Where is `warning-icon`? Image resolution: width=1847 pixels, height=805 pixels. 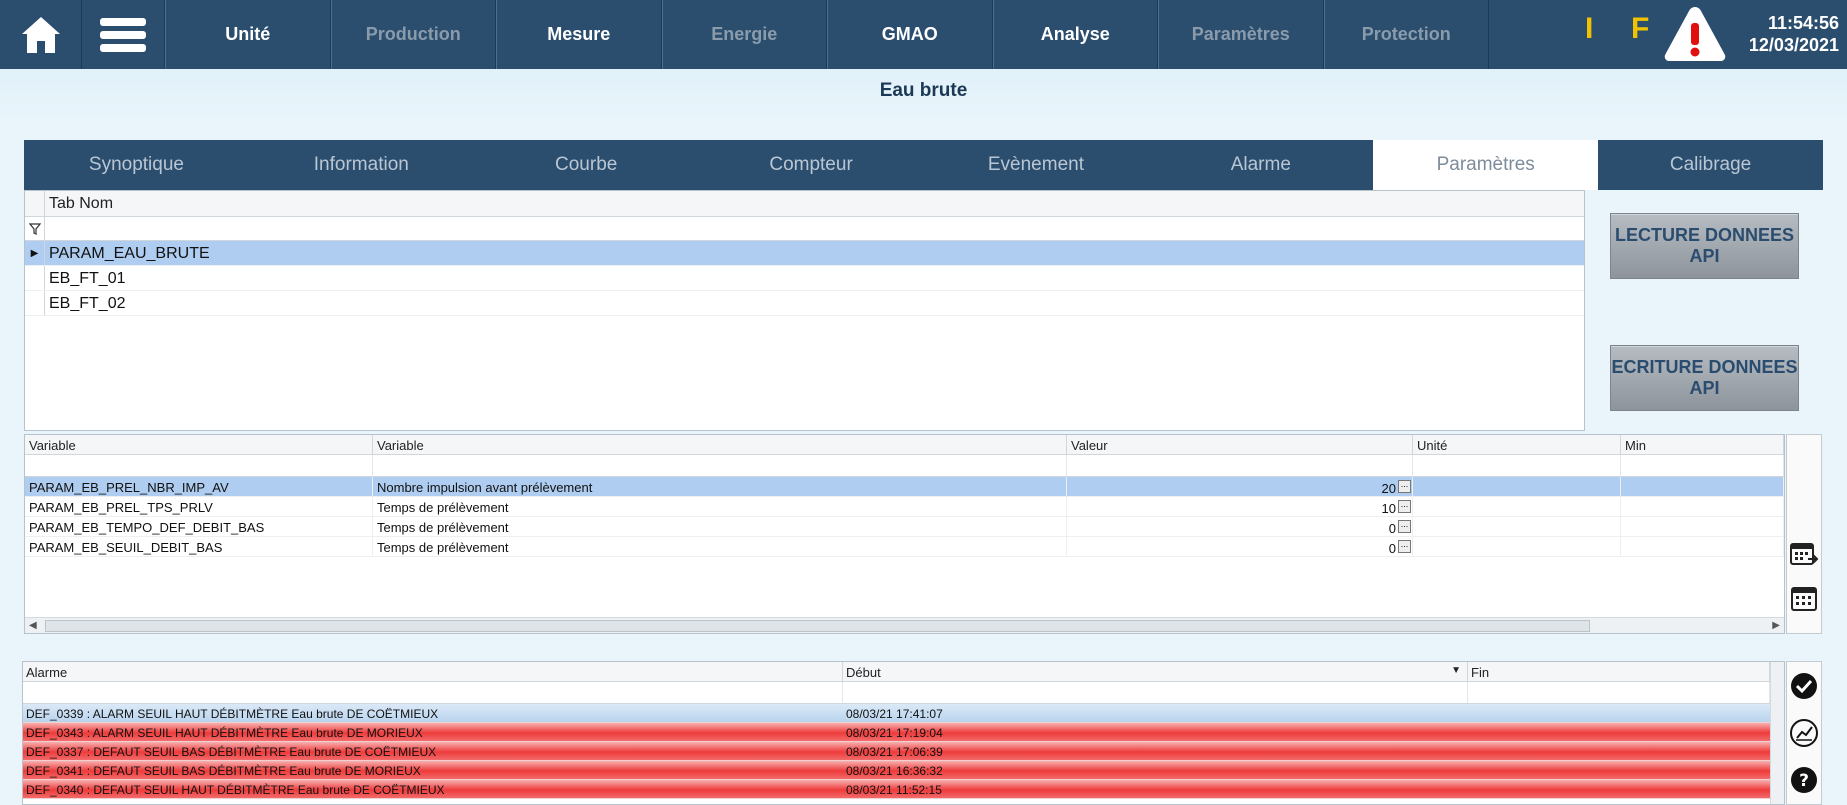
warning-icon is located at coordinates (1695, 34).